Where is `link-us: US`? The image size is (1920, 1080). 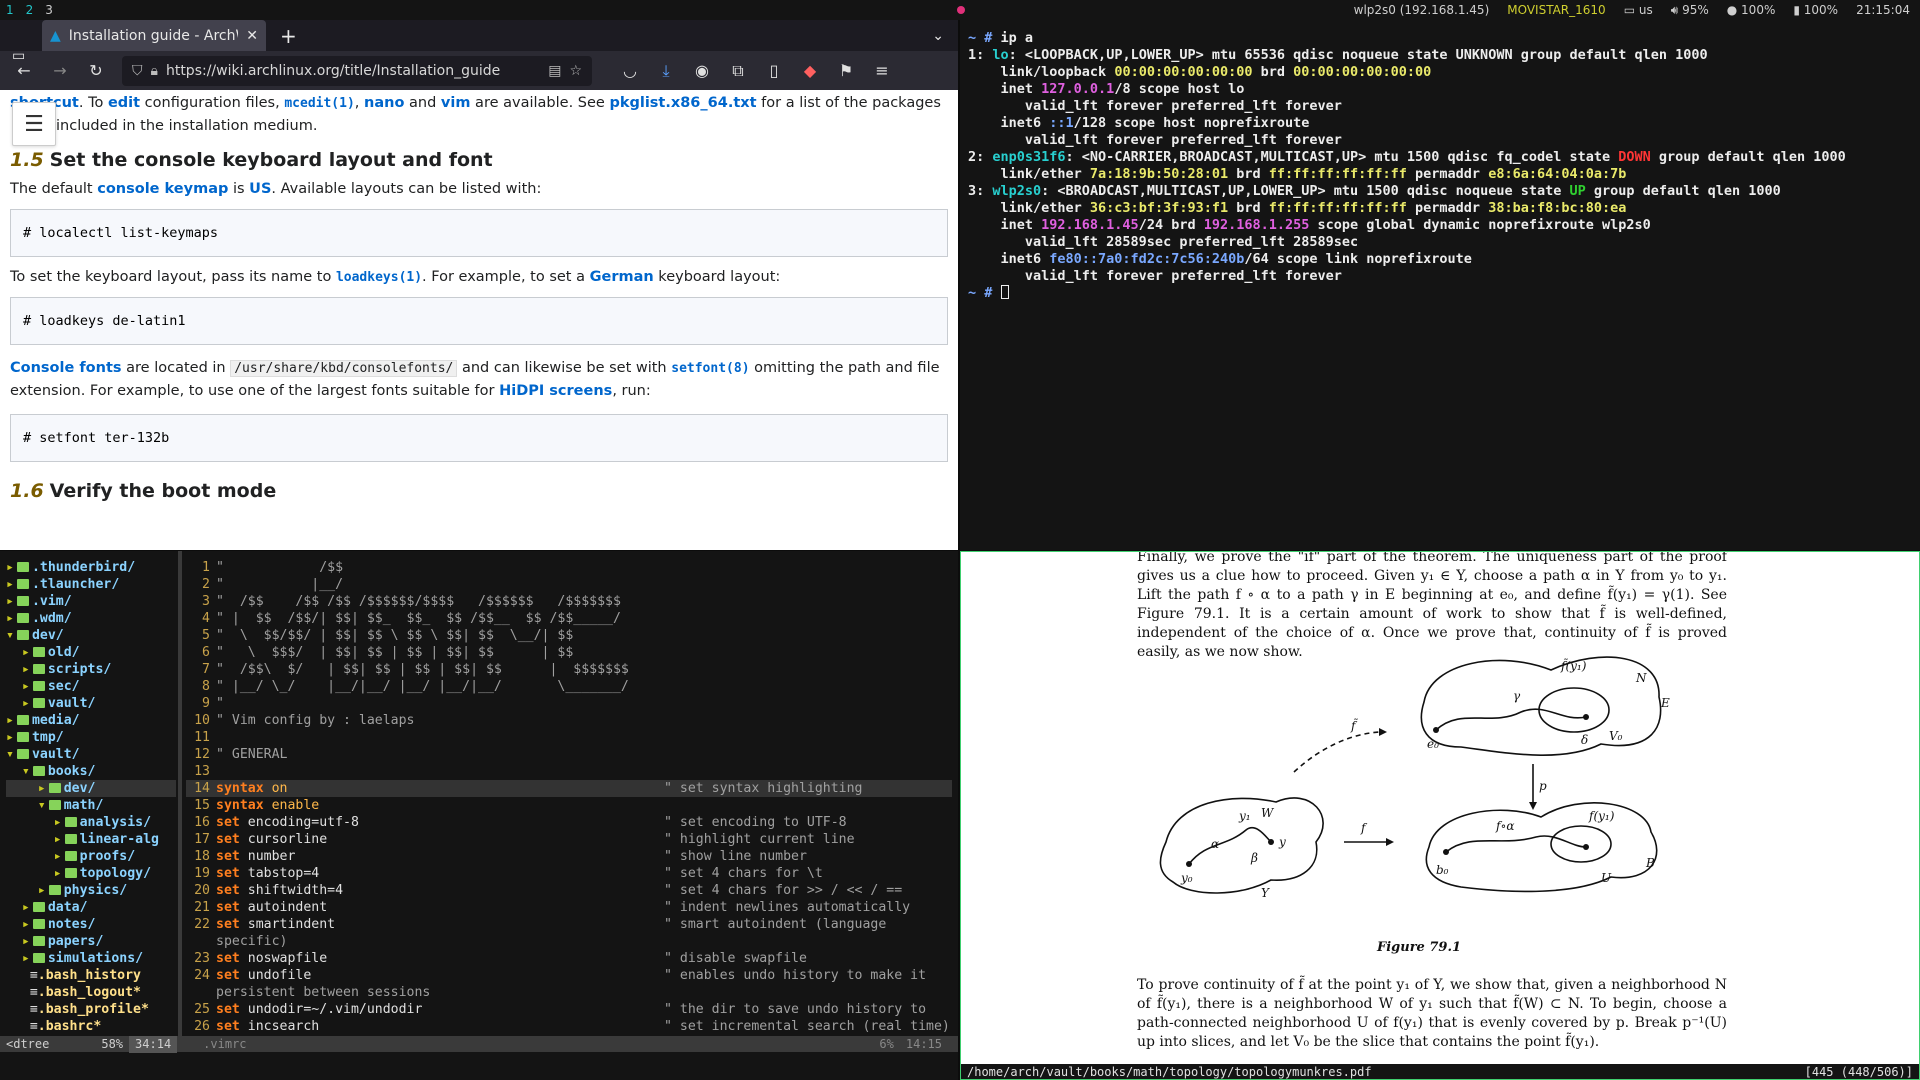 link-us: US is located at coordinates (260, 189).